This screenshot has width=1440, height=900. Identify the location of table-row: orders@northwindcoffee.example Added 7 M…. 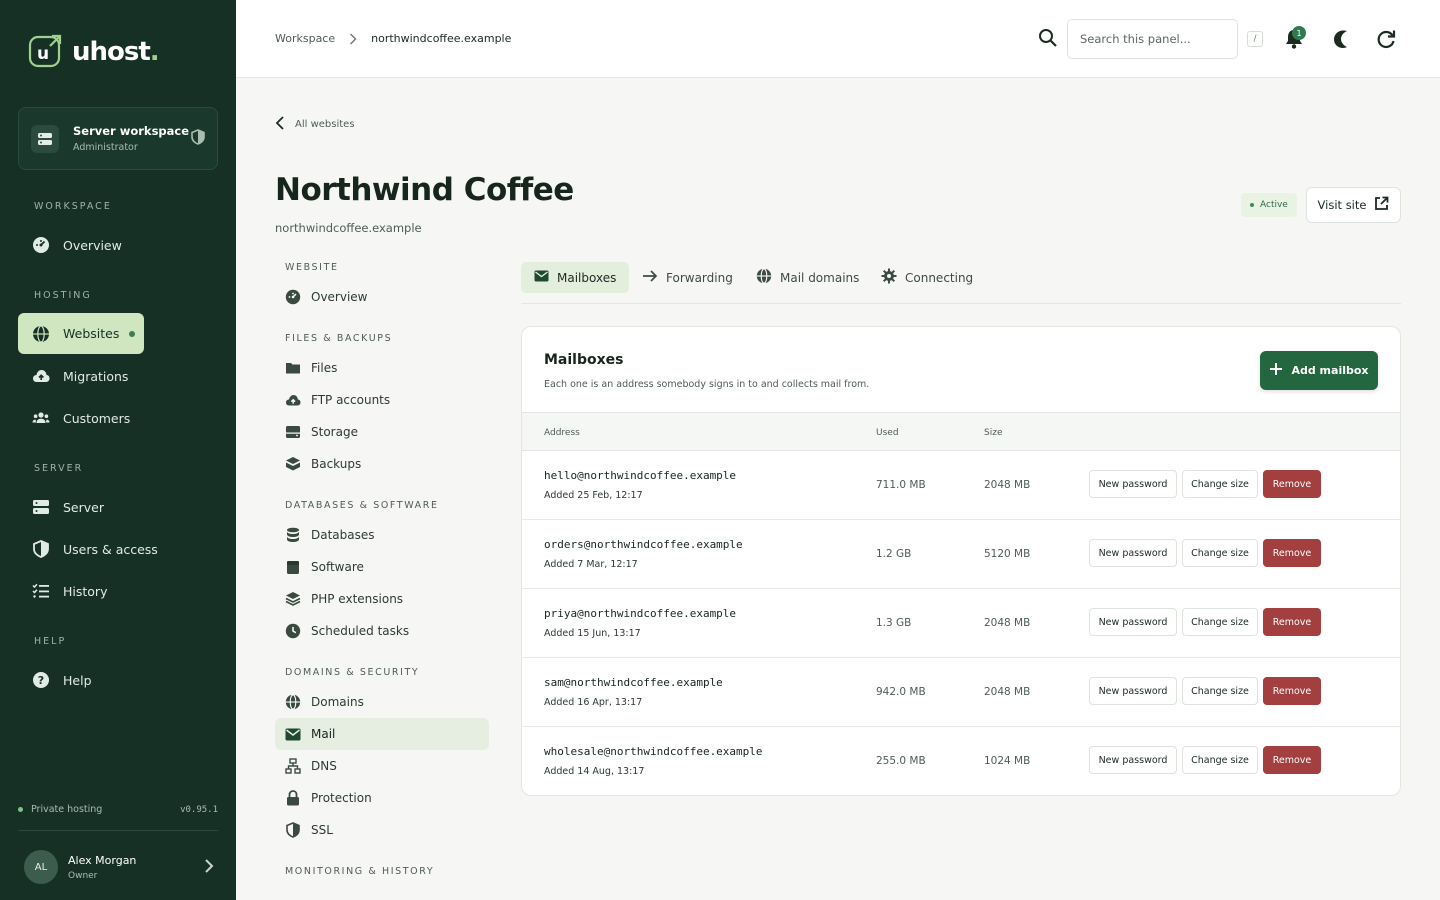
(961, 554).